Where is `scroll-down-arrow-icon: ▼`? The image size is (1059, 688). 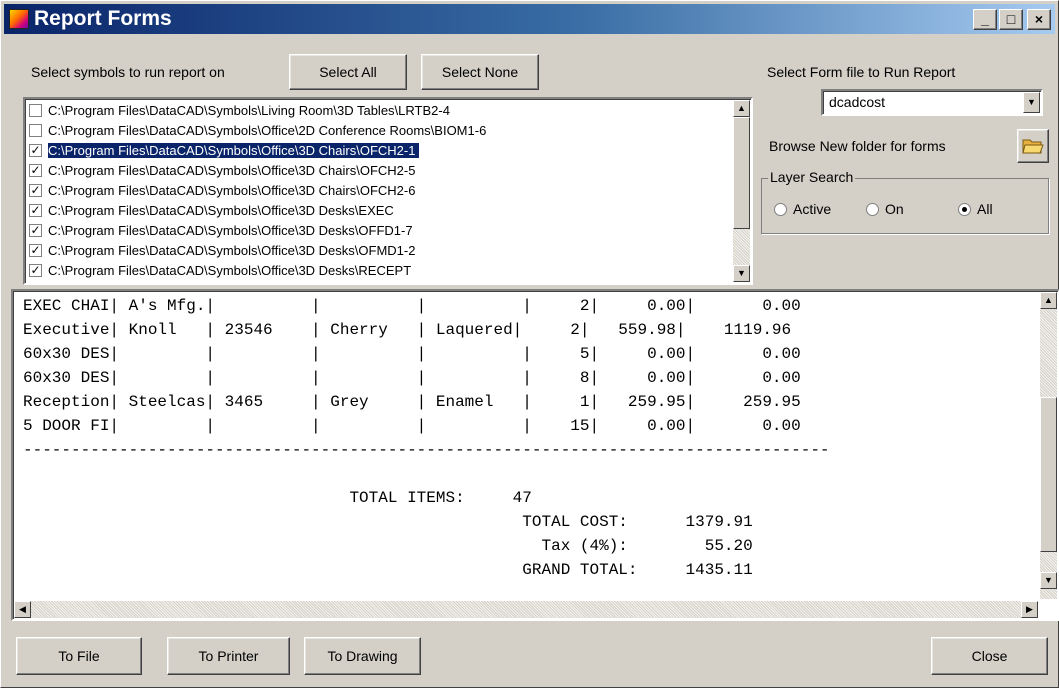 scroll-down-arrow-icon: ▼ is located at coordinates (741, 273).